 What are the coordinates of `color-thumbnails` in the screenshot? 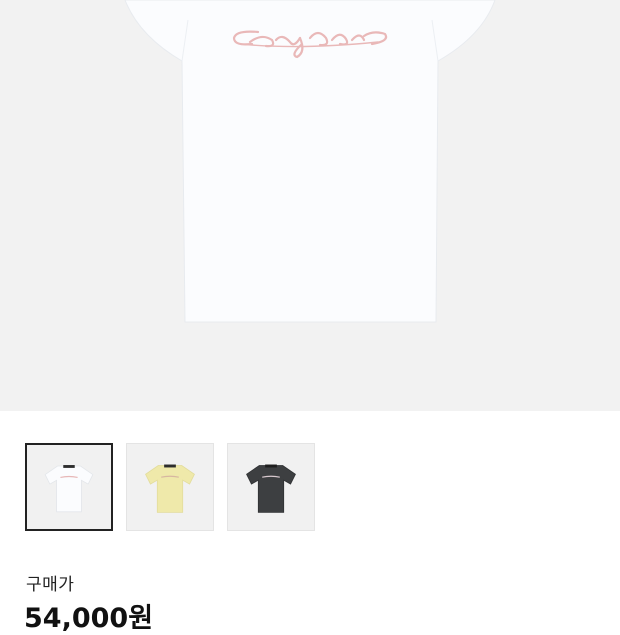 It's located at (170, 487).